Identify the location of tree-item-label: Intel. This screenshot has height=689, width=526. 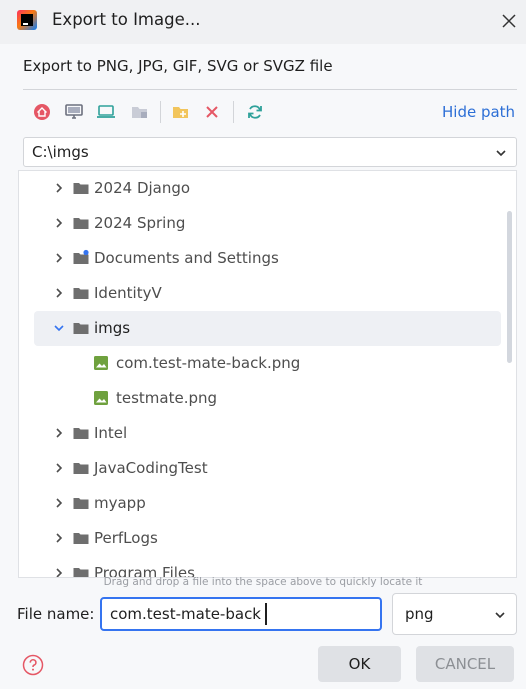
(111, 433).